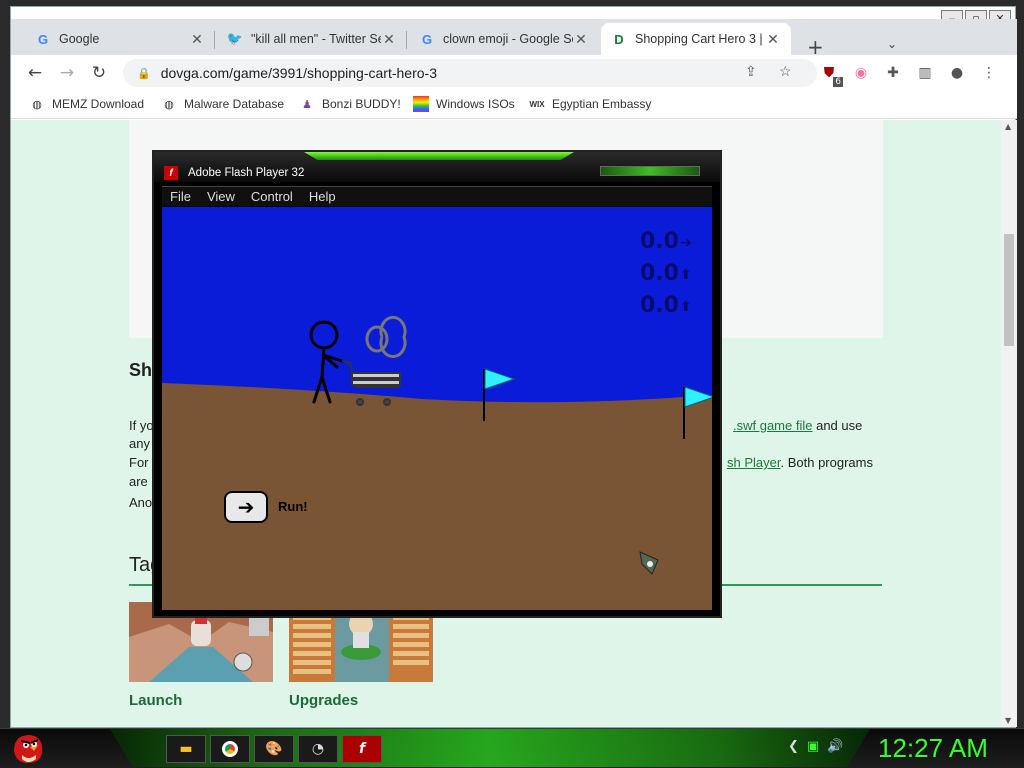  I want to click on tab-shopping-cart-hero: D Shopping Cart Hero 3 | ✕, so click(696, 39).